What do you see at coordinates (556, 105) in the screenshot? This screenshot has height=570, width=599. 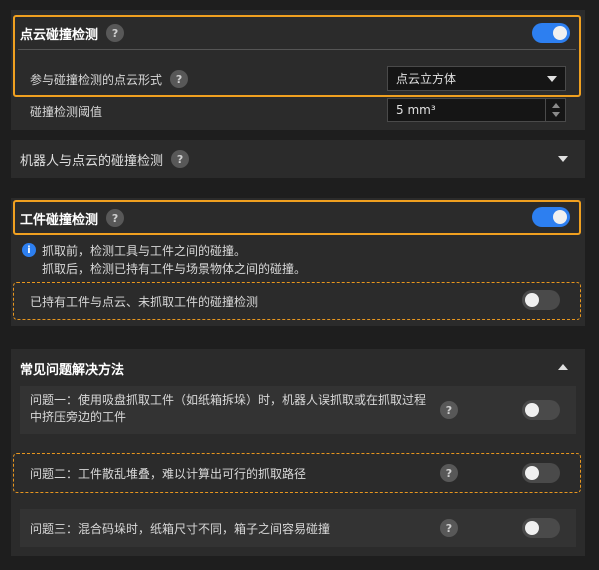 I see `stepper-up-icon` at bounding box center [556, 105].